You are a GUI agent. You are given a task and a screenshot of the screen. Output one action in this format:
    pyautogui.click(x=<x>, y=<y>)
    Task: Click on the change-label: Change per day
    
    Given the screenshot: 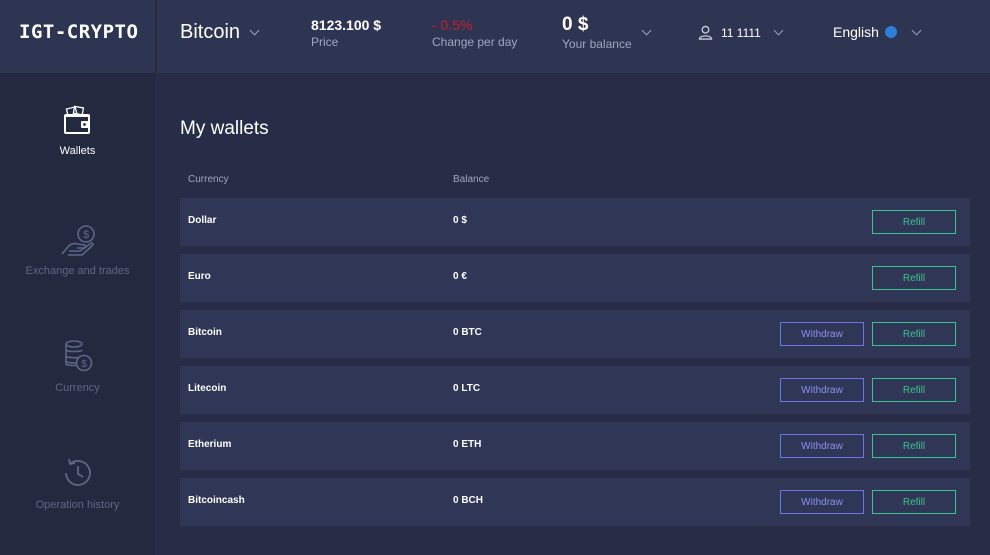 What is the action you would take?
    pyautogui.click(x=475, y=42)
    